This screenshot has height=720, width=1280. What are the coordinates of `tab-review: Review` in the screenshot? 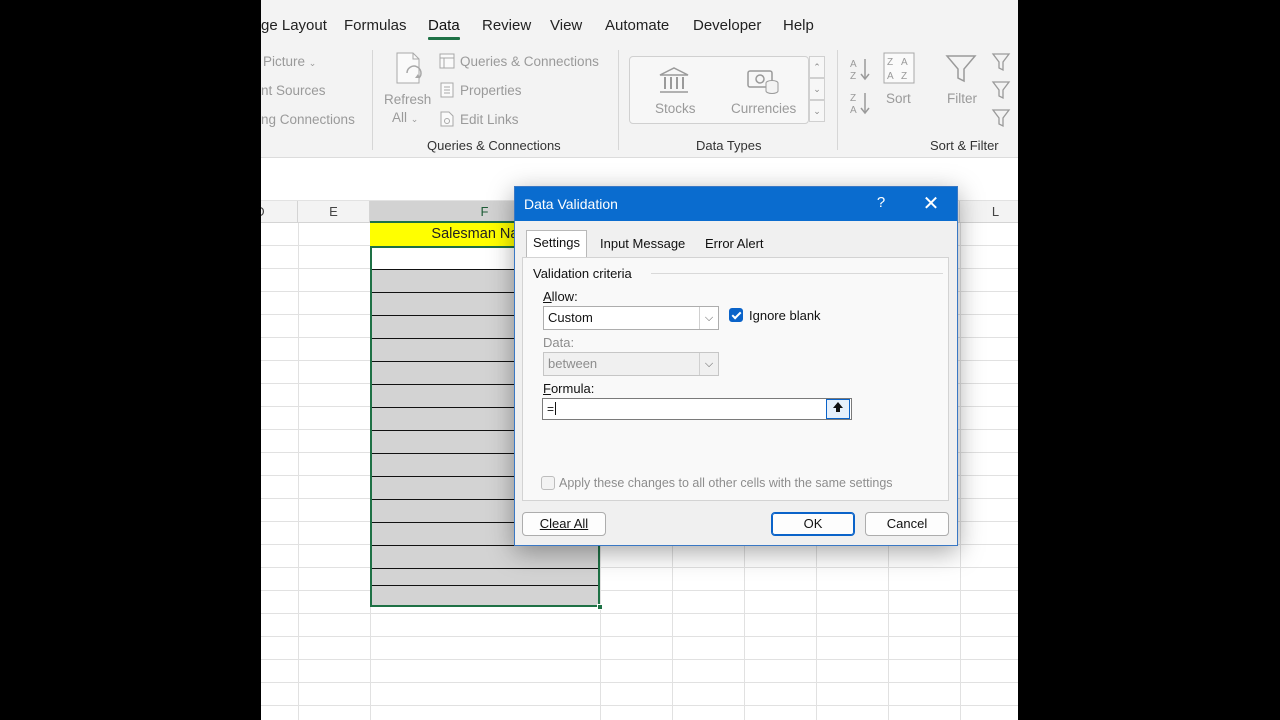 It's located at (506, 25).